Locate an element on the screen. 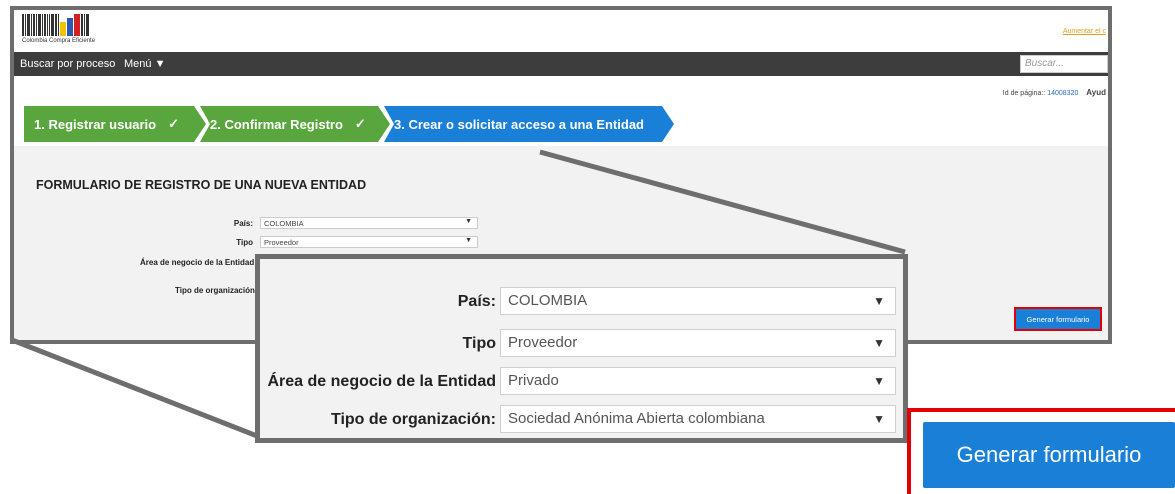 The width and height of the screenshot is (1175, 494). type-select: Proveedor ▼ is located at coordinates (369, 242).